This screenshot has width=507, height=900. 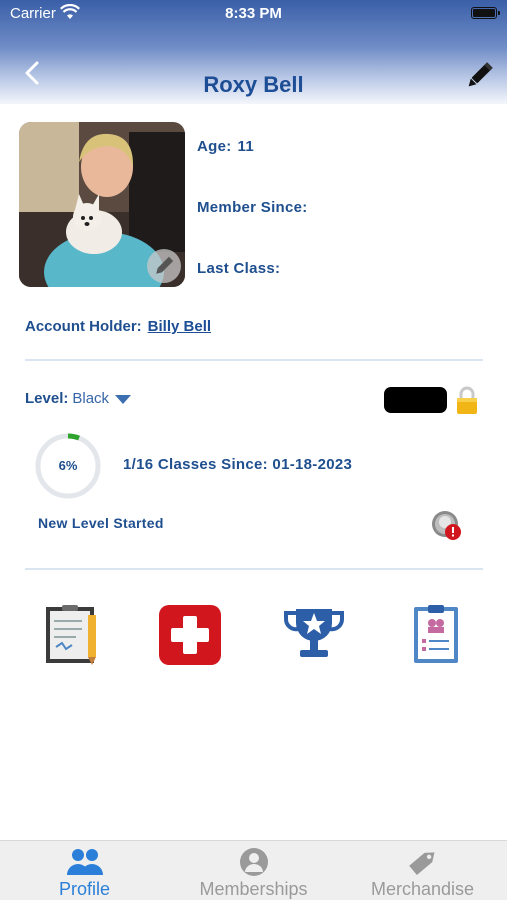 What do you see at coordinates (68, 465) in the screenshot?
I see `progress-percent: 6%` at bounding box center [68, 465].